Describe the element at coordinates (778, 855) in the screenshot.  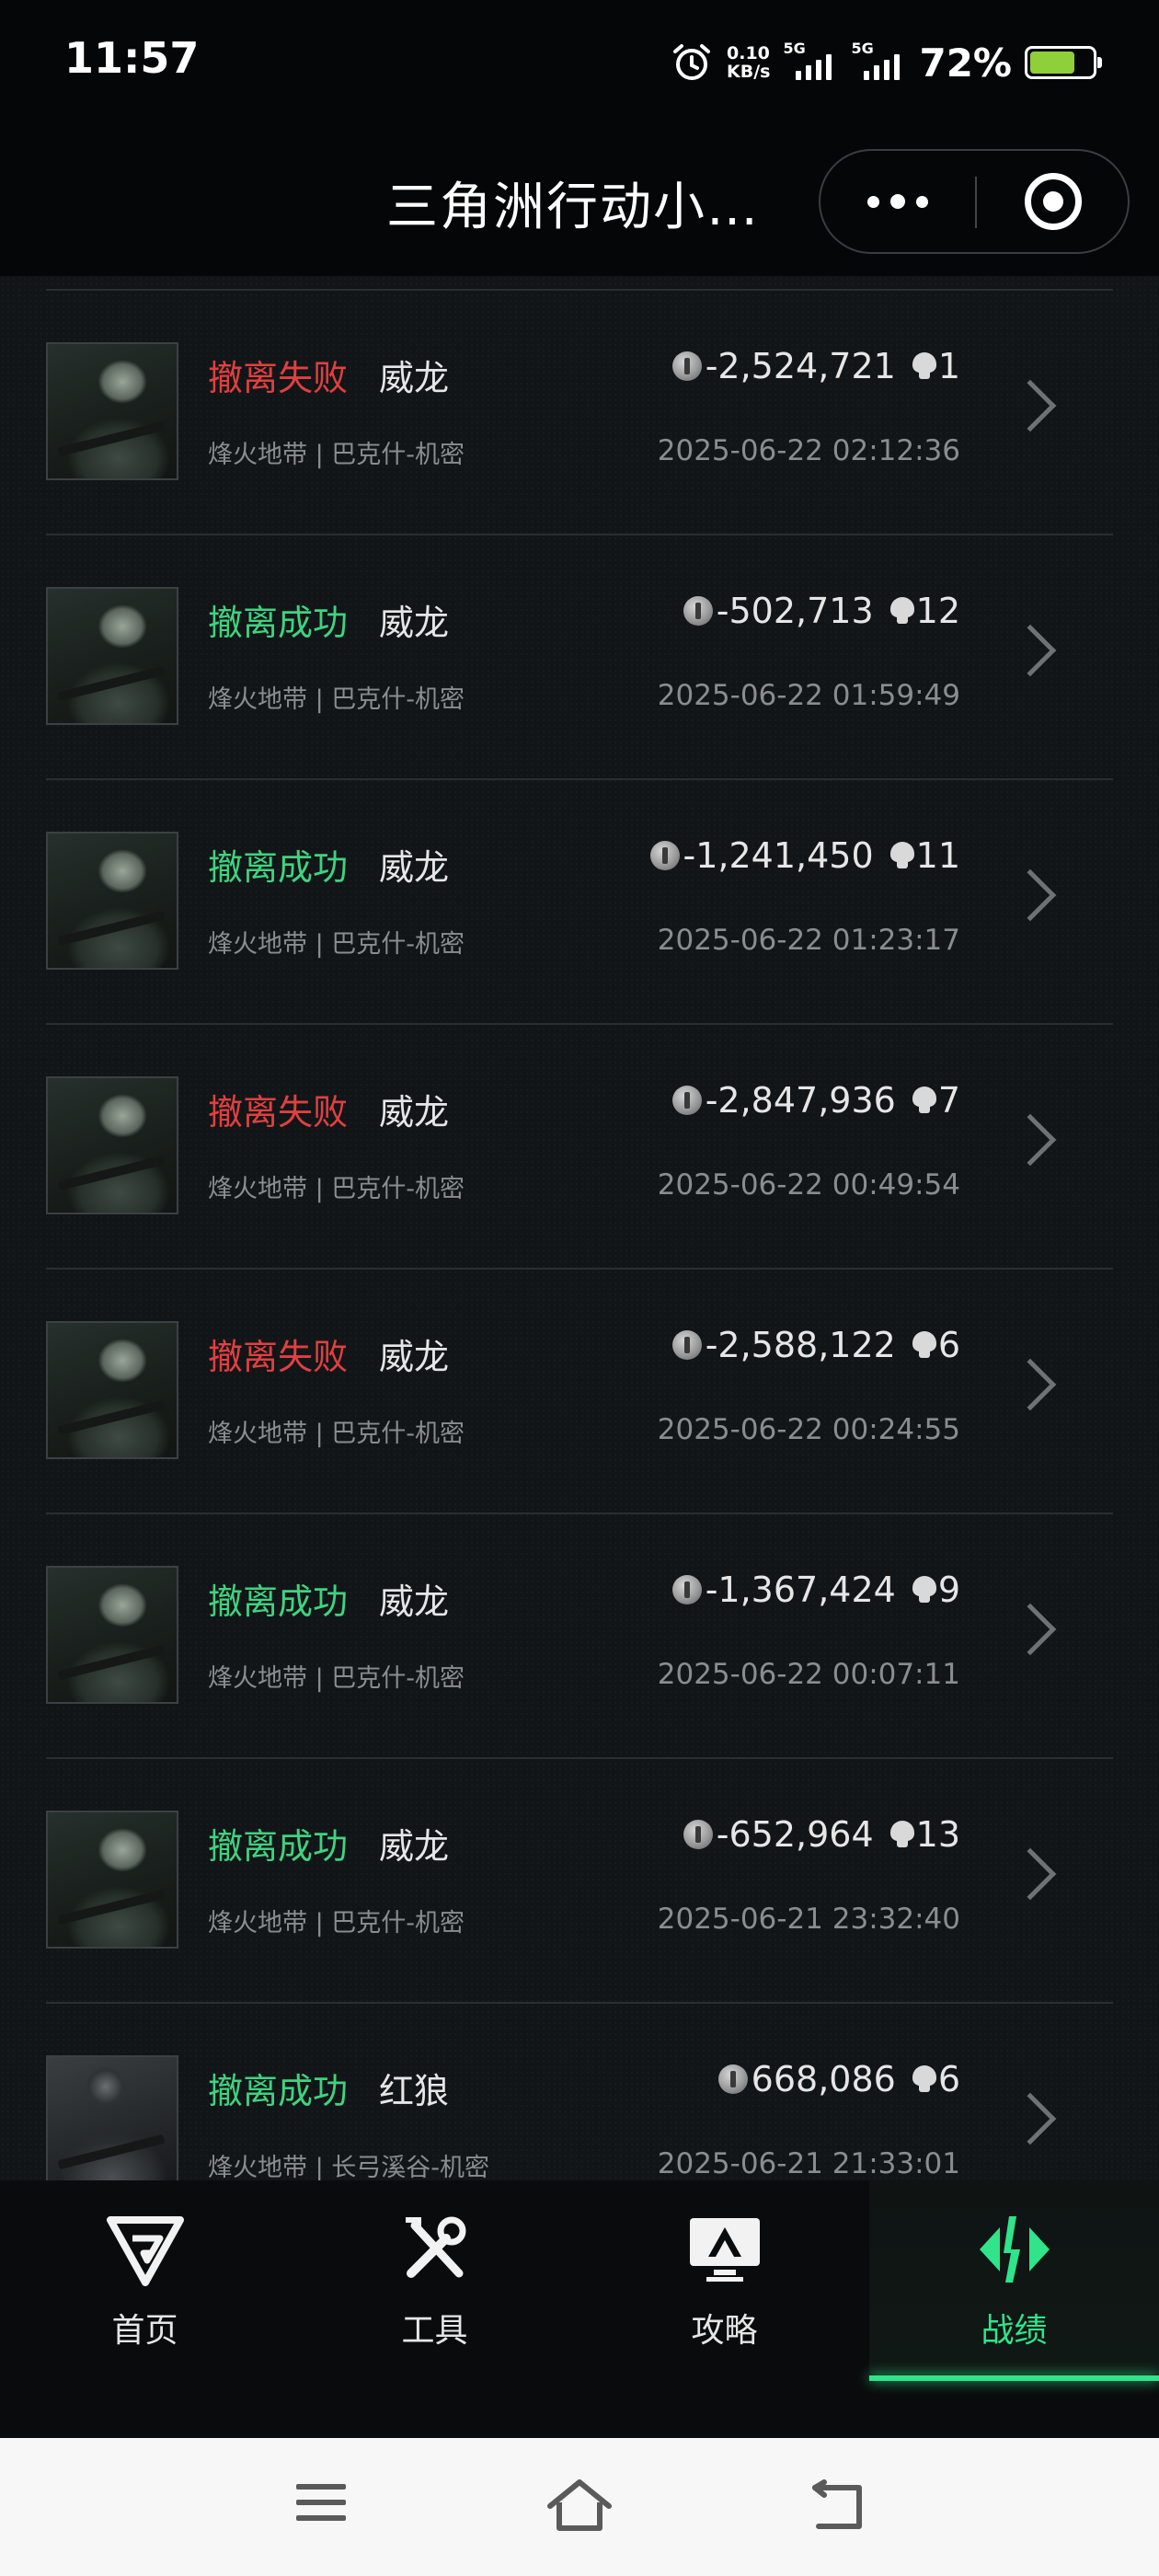
I see `net-value: -1,241,450` at that location.